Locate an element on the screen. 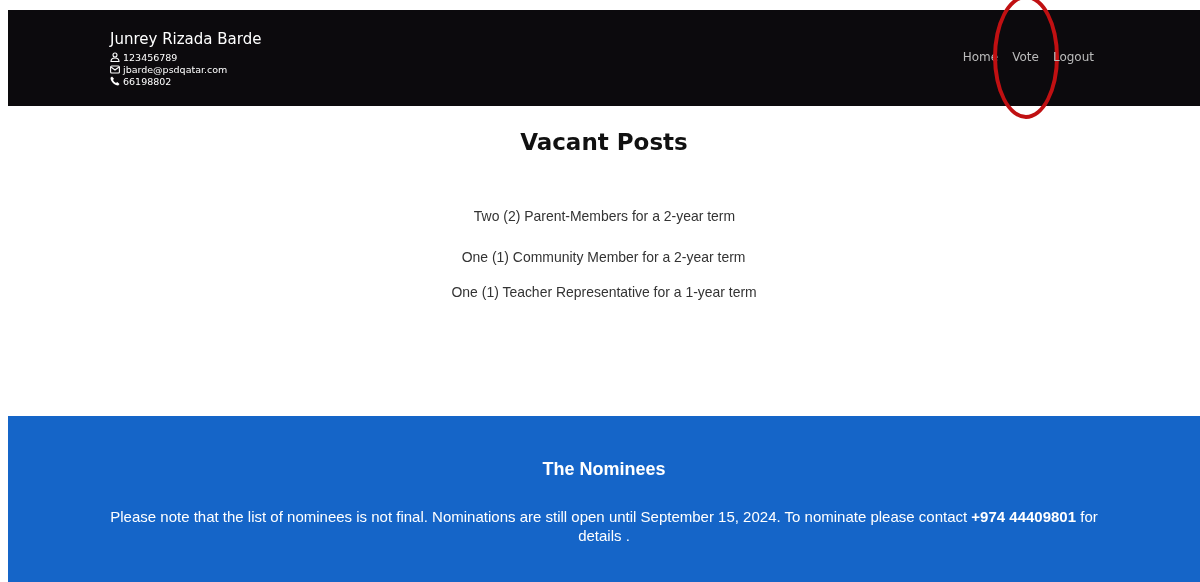 This screenshot has height=582, width=1200. person-icon is located at coordinates (115, 57).